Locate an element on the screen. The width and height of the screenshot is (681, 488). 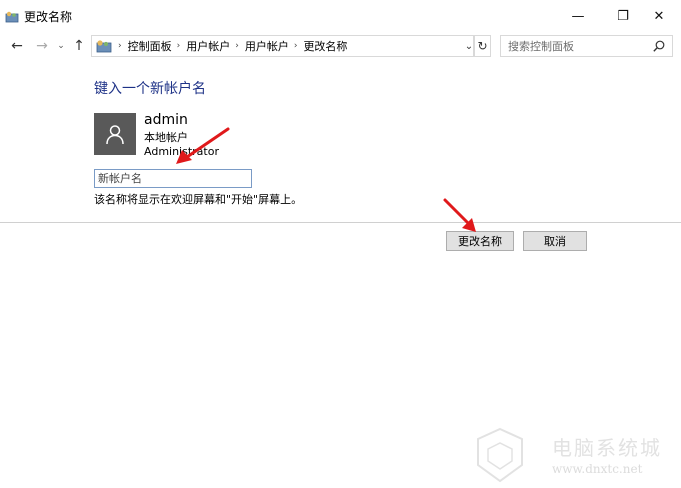
watermark-logo-icon is located at coordinates (500, 455).